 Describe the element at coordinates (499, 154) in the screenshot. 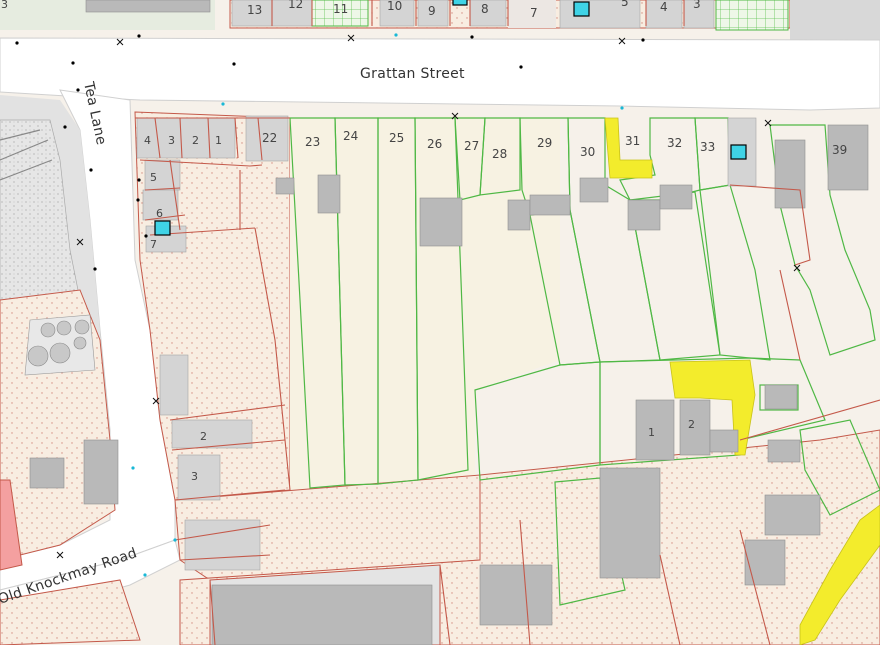

I see `house-number: 28` at that location.